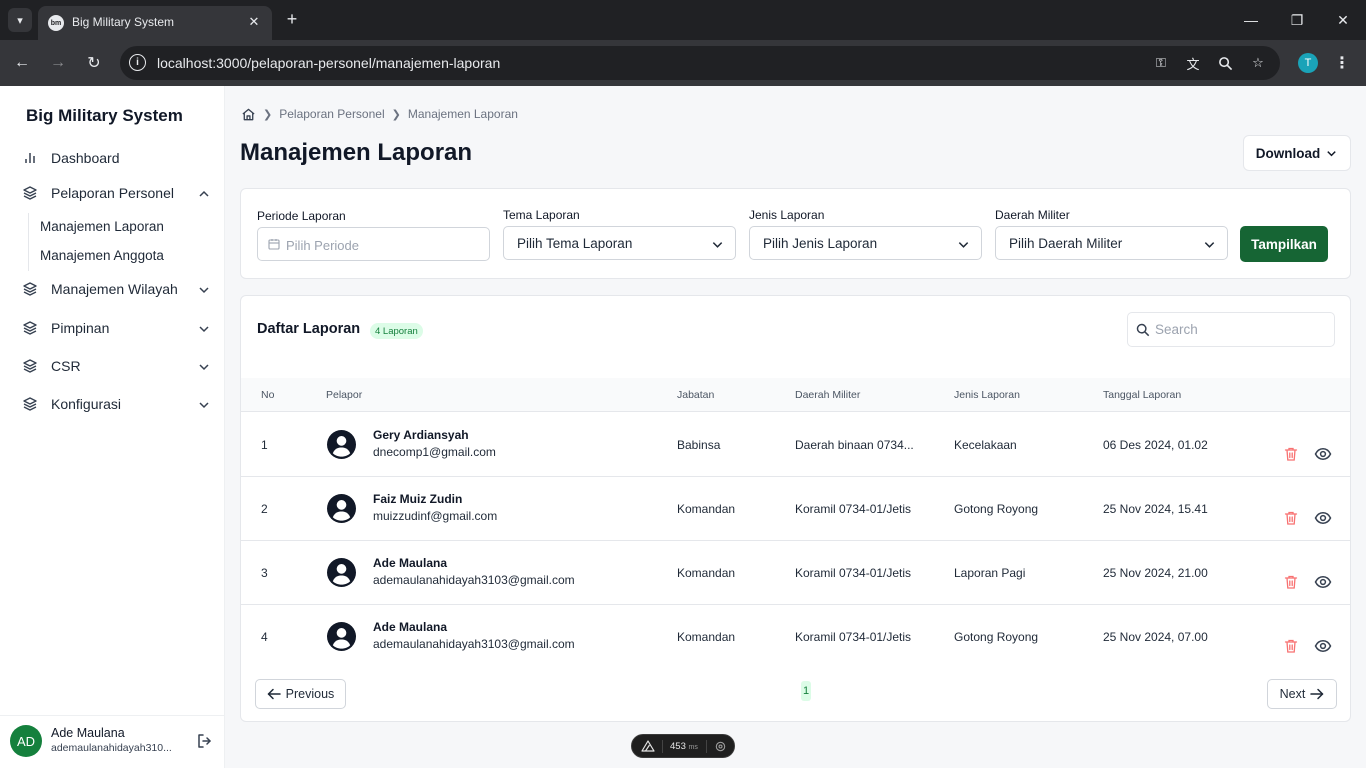 Image resolution: width=1366 pixels, height=768 pixels. What do you see at coordinates (58, 63) in the screenshot?
I see `forward-icon: →` at bounding box center [58, 63].